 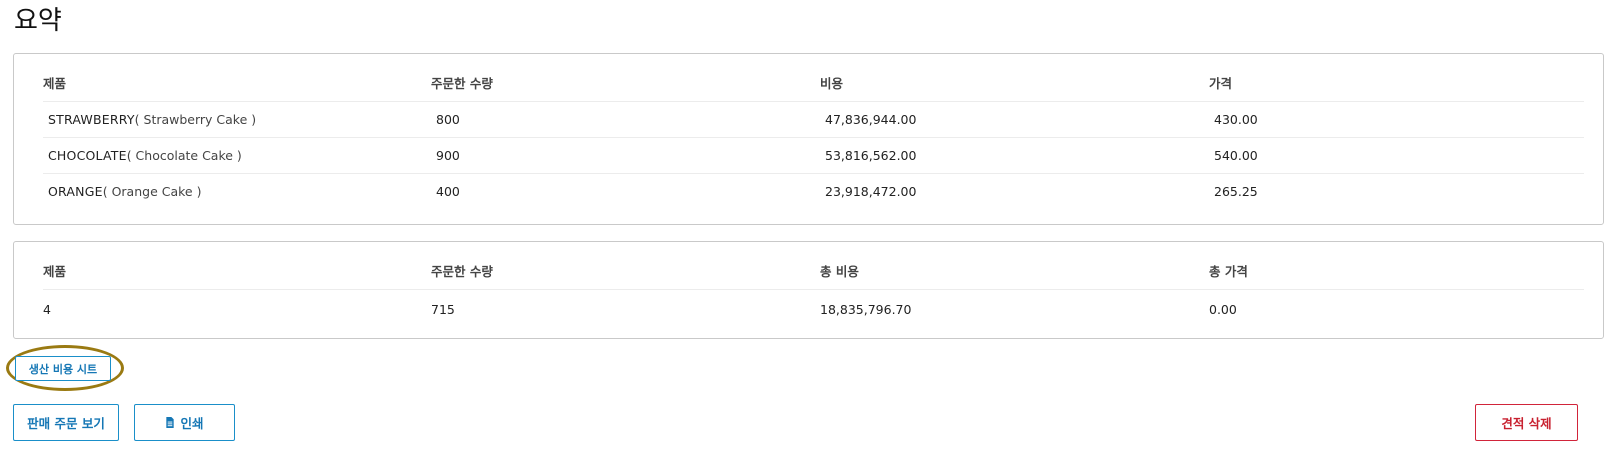 What do you see at coordinates (47, 309) in the screenshot?
I see `total-products: 4` at bounding box center [47, 309].